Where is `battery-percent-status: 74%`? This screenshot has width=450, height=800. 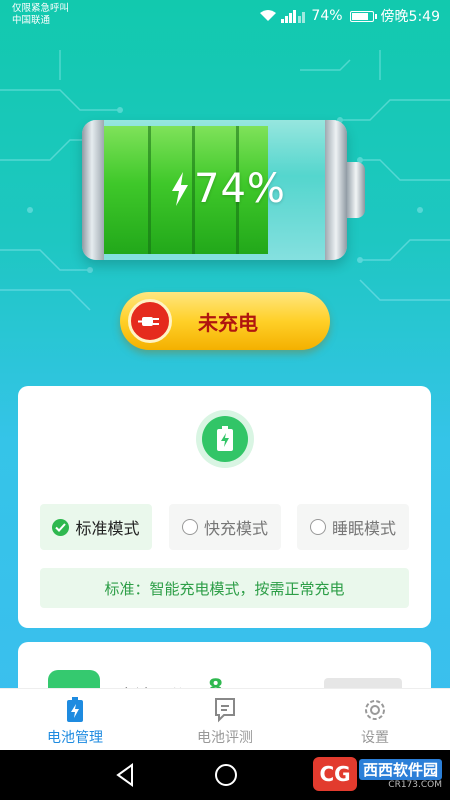
battery-percent-status: 74% is located at coordinates (327, 16).